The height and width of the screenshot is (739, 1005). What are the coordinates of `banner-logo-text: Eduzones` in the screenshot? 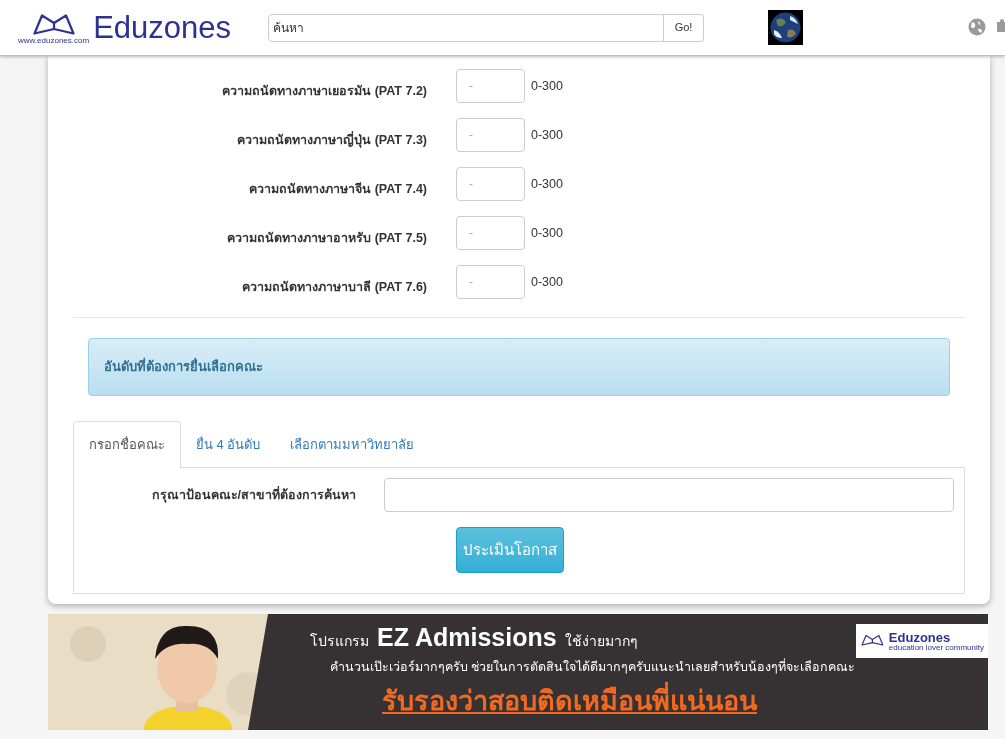 It's located at (920, 637).